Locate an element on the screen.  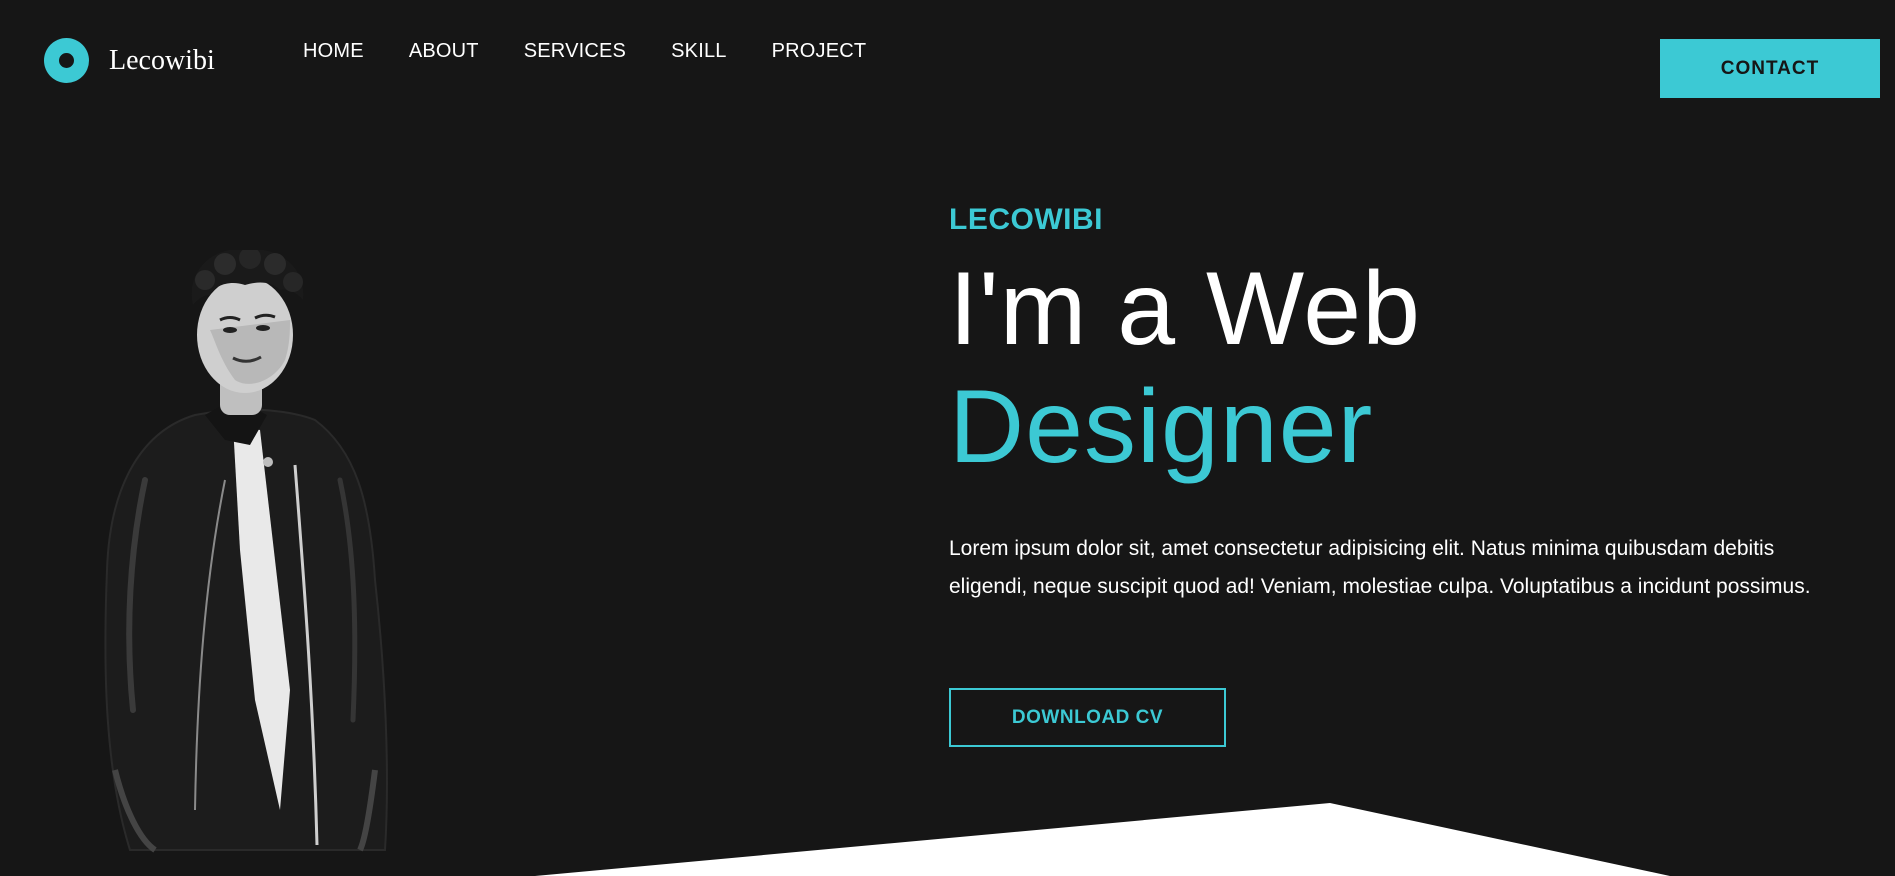
nav-item-services: SERVICES is located at coordinates (575, 51).